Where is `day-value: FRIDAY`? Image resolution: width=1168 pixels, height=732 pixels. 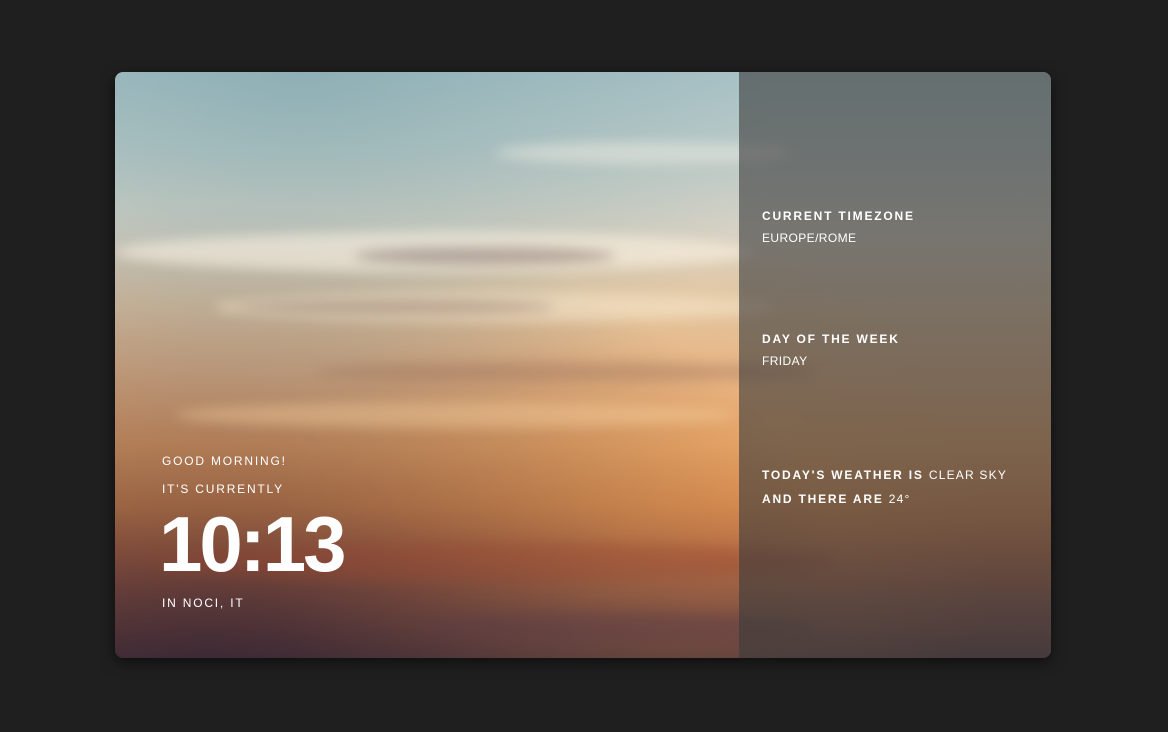 day-value: FRIDAY is located at coordinates (785, 361).